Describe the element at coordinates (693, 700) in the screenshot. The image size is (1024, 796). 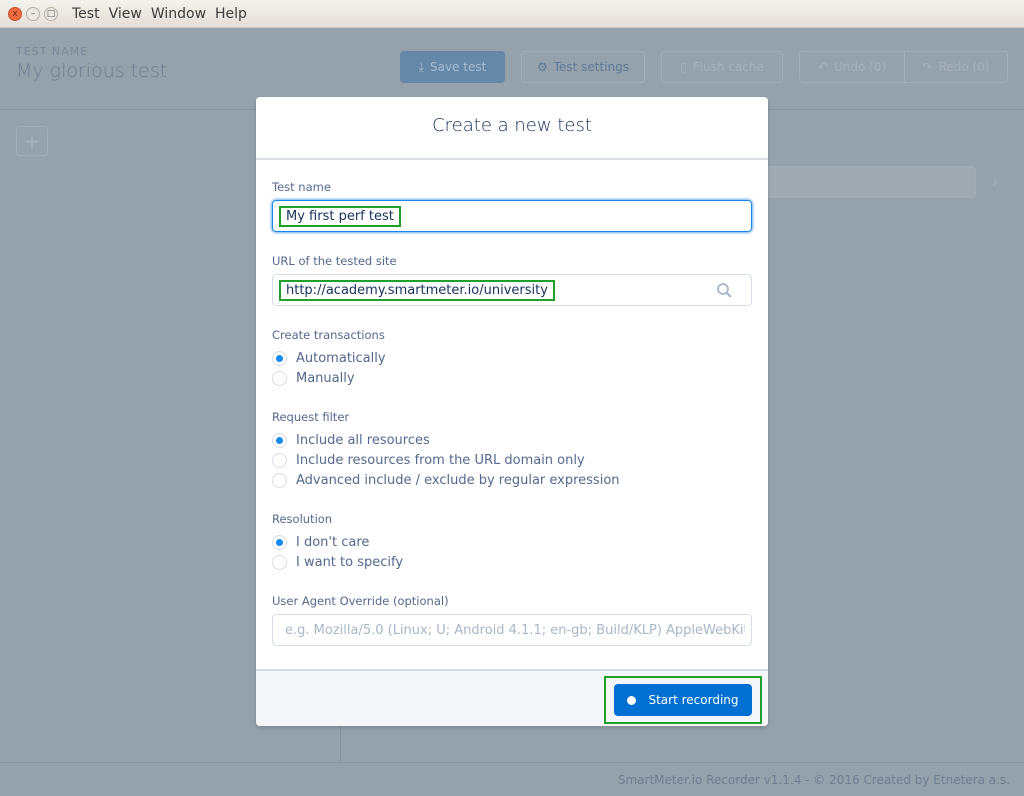
I see `start-recording-label: Start recording` at that location.